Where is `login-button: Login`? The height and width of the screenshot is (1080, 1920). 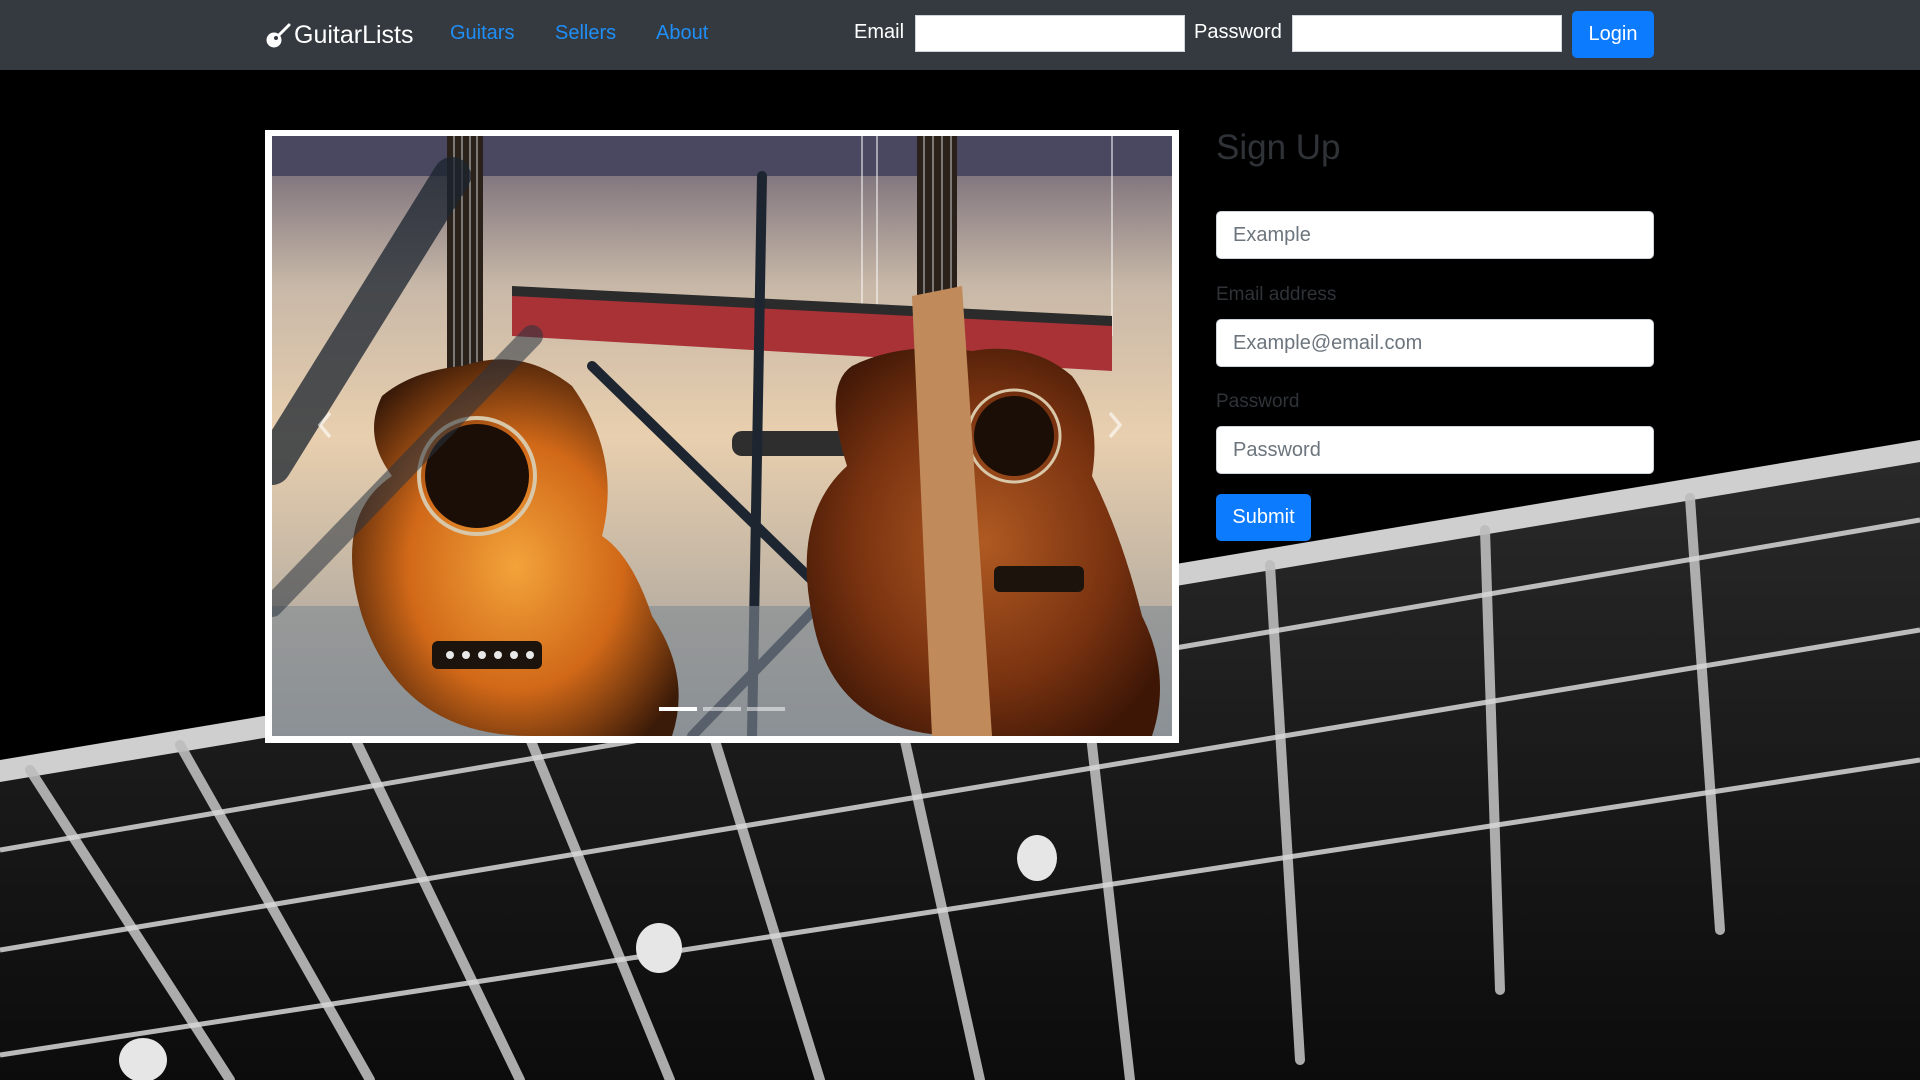
login-button: Login is located at coordinates (1613, 34).